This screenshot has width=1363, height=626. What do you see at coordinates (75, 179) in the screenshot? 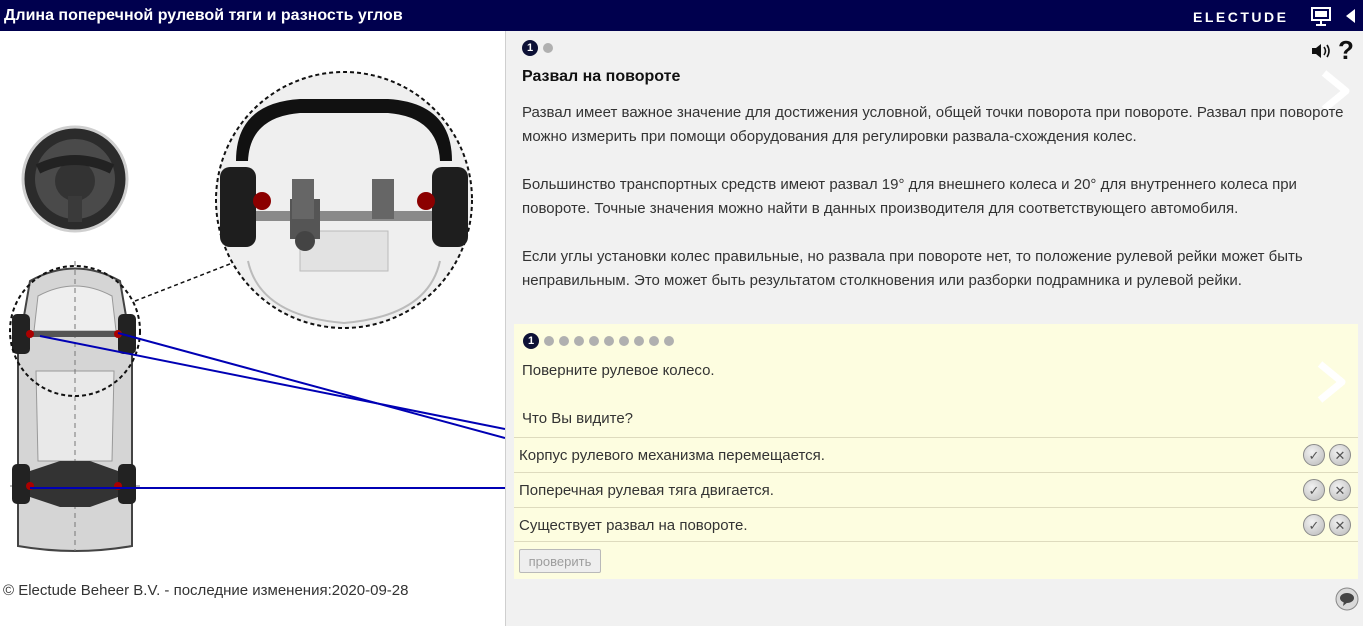
I see `steering-wheel-icon` at bounding box center [75, 179].